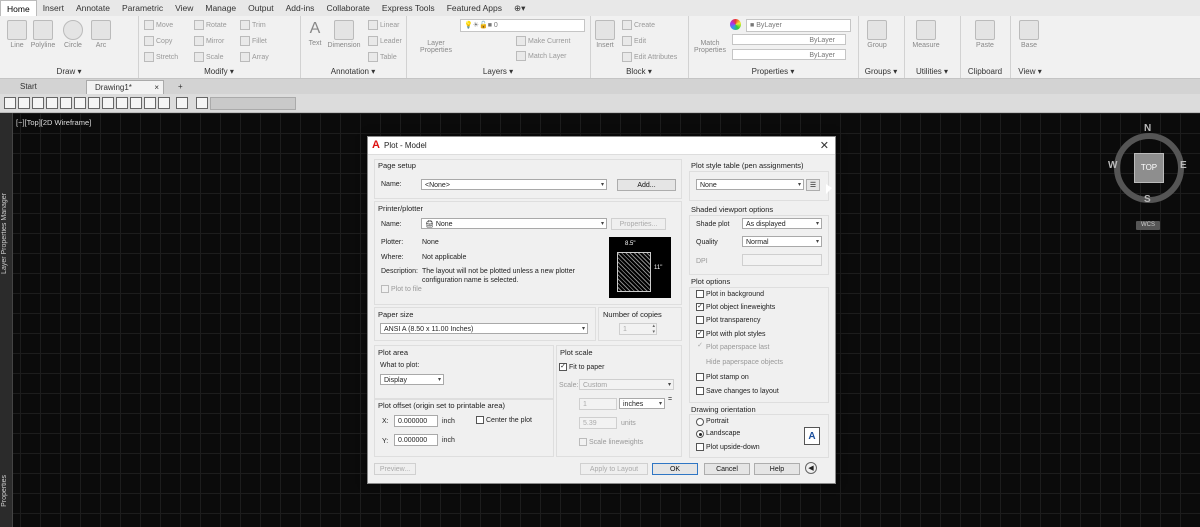 Image resolution: width=1200 pixels, height=527 pixels. What do you see at coordinates (344, 34) in the screenshot?
I see `dimension-tool: Dimension` at bounding box center [344, 34].